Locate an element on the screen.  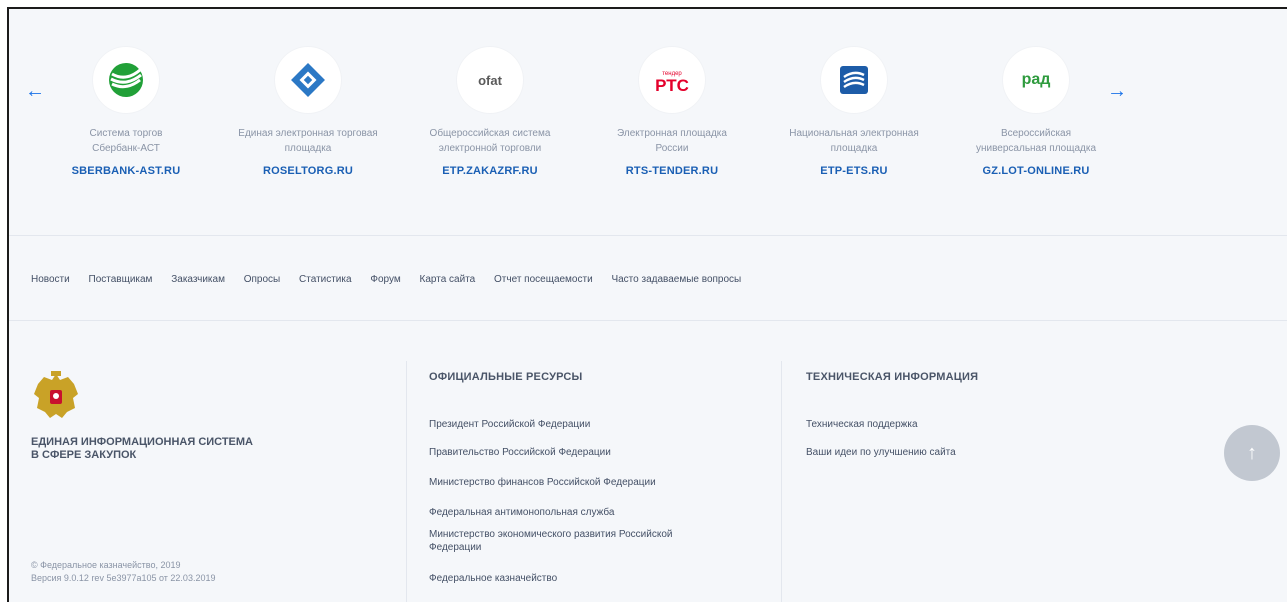
link-fas: Федеральная антимонопольная служба is located at coordinates (521, 512).